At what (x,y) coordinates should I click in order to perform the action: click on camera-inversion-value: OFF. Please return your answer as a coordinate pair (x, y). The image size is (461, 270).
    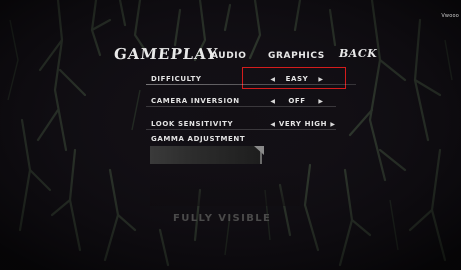
    Looking at the image, I should click on (297, 101).